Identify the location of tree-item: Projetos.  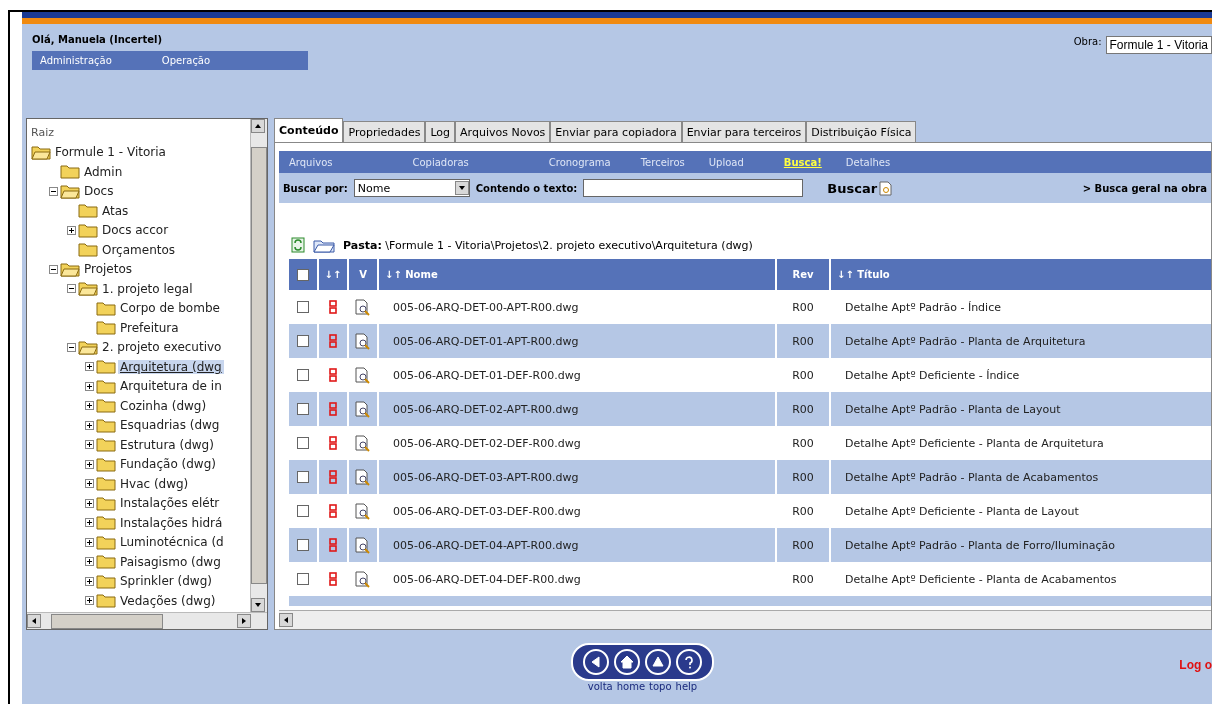
(108, 269).